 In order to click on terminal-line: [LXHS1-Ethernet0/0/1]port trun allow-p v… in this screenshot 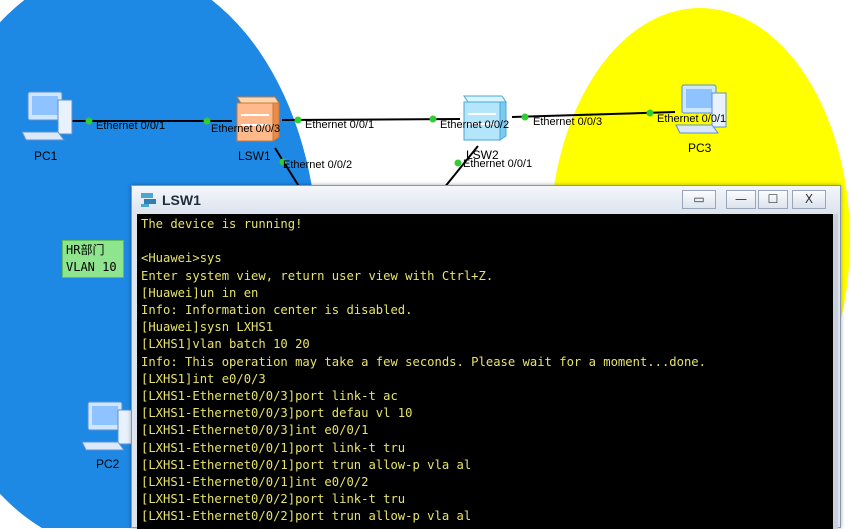, I will do `click(306, 464)`.